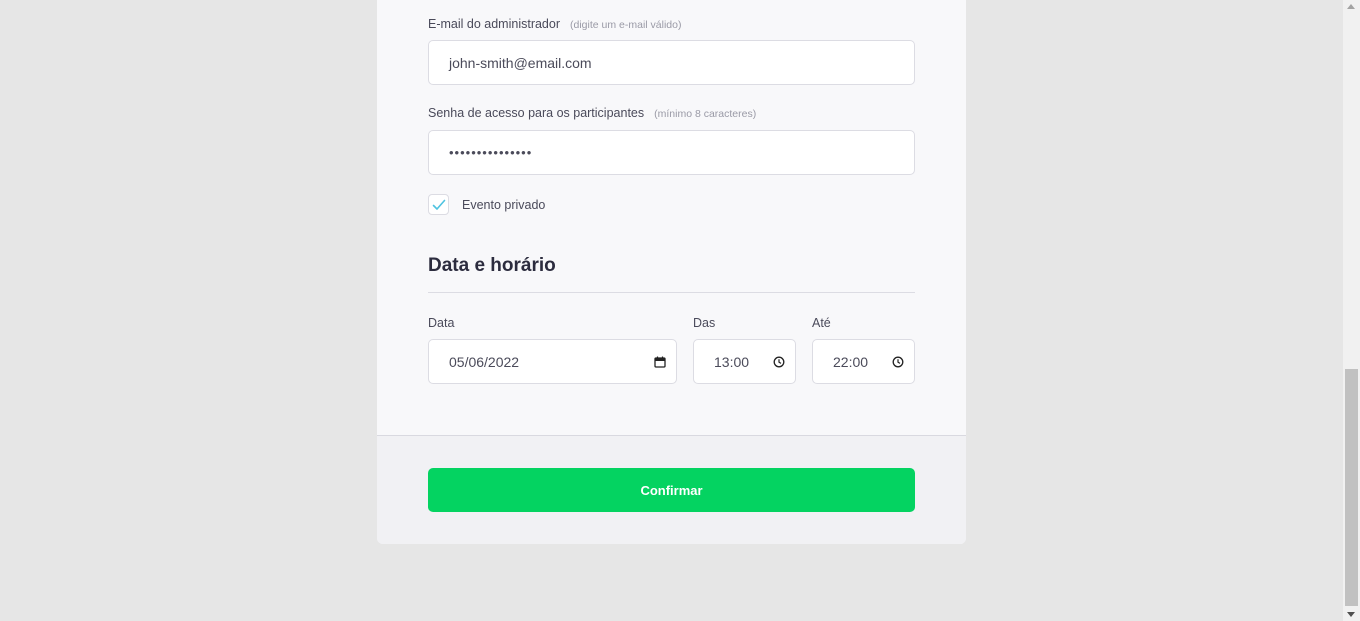 This screenshot has height=621, width=1360. Describe the element at coordinates (671, 152) in the screenshot. I see `participants-password-input: •••••••••••••••` at that location.